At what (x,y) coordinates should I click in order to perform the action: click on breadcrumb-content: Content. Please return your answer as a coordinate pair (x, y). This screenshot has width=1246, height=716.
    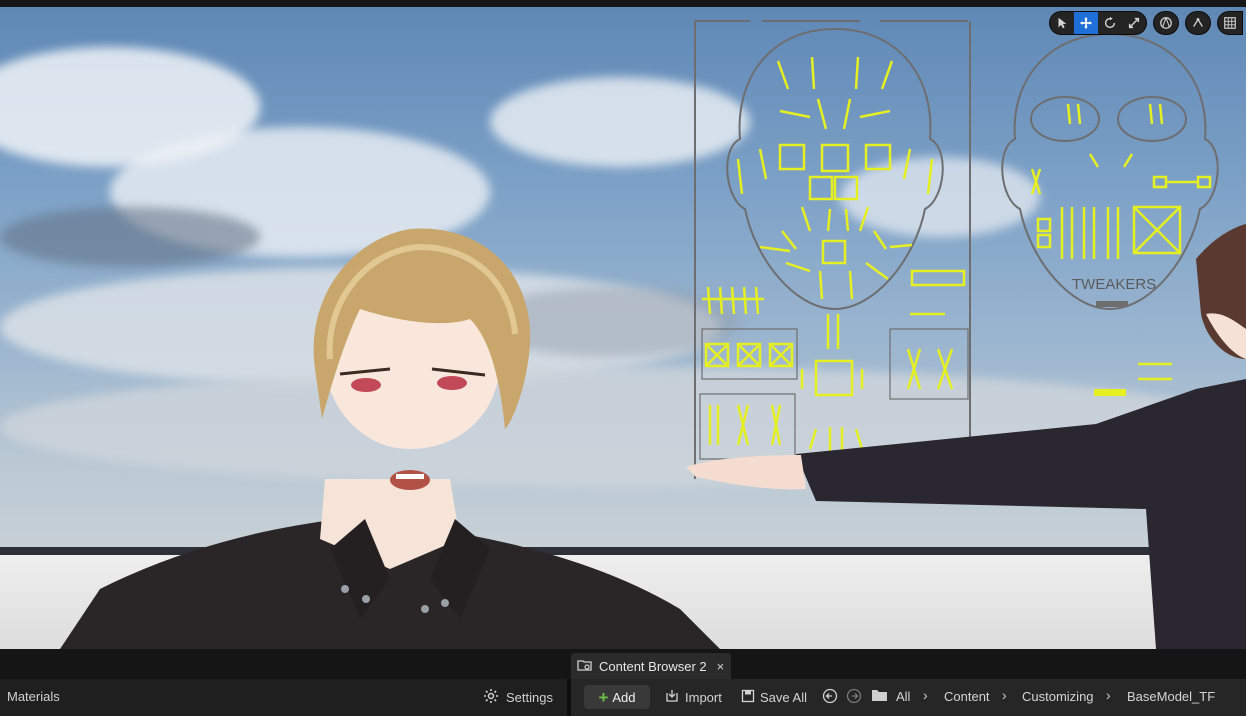
    Looking at the image, I should click on (967, 696).